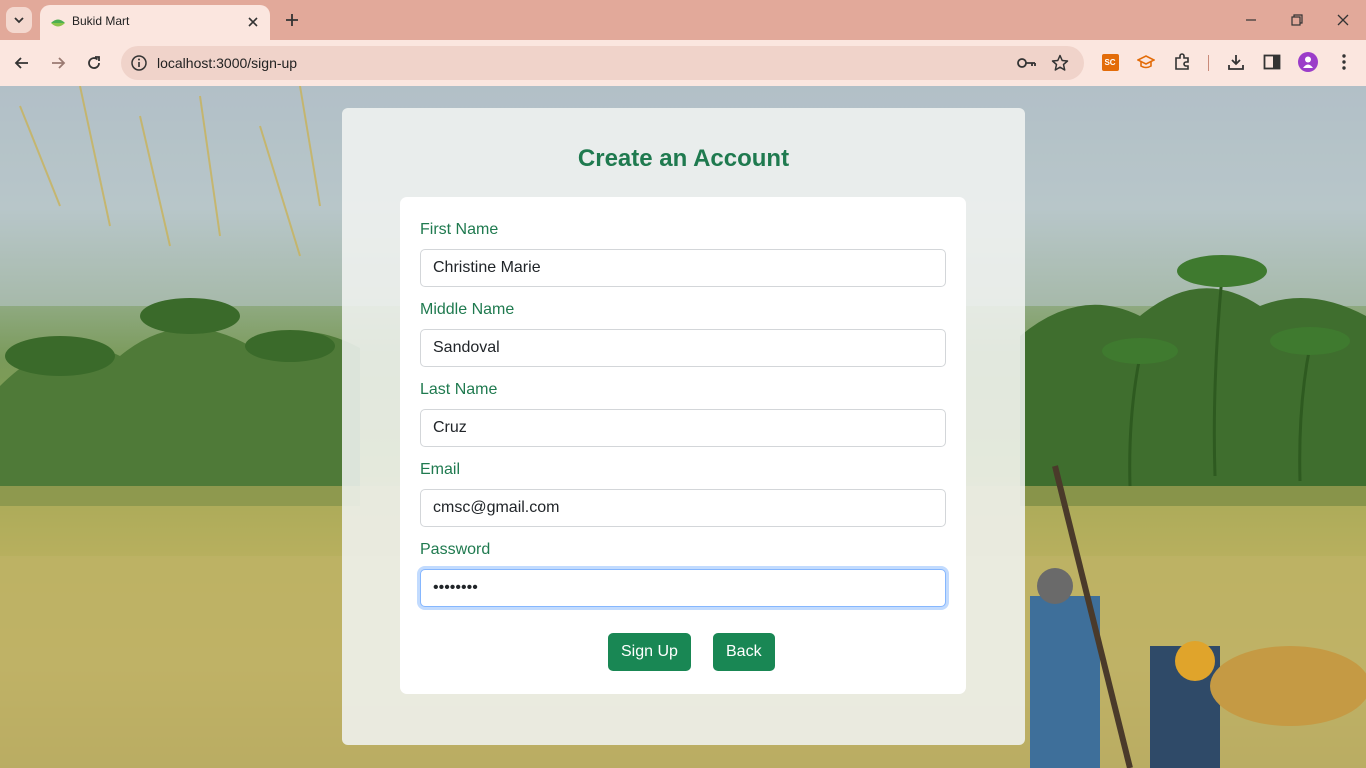 This screenshot has height=768, width=1366. What do you see at coordinates (101, 21) in the screenshot?
I see `tab-title: Bukid Mart` at bounding box center [101, 21].